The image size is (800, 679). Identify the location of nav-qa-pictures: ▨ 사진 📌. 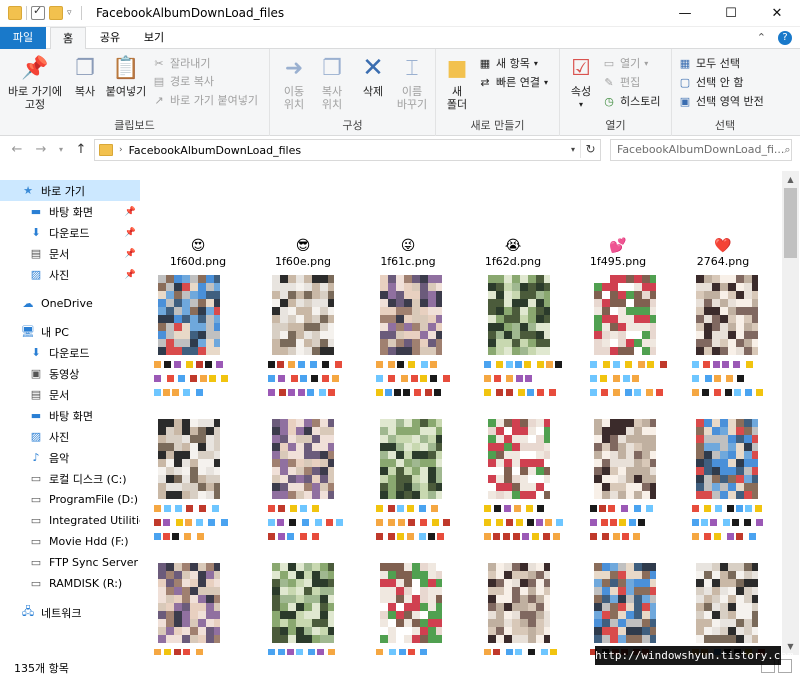
(70, 274).